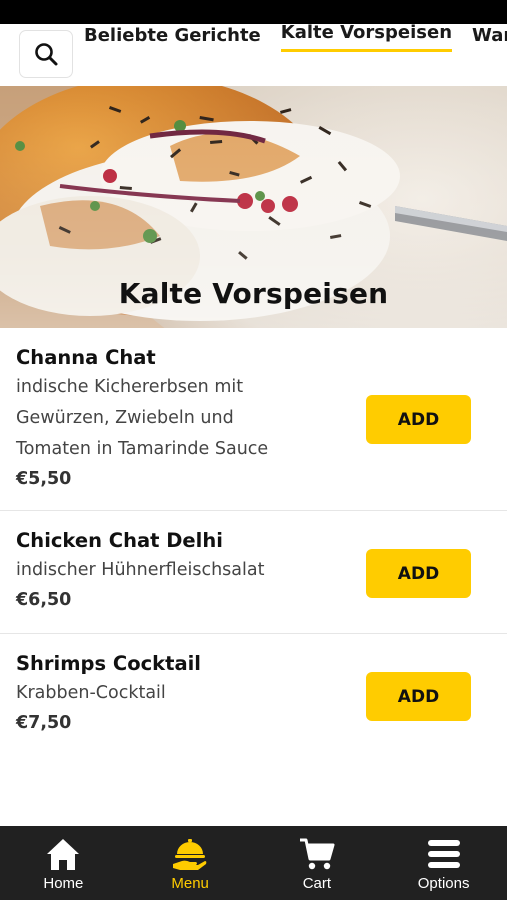 This screenshot has height=900, width=507. Describe the element at coordinates (63, 854) in the screenshot. I see `home-icon` at that location.